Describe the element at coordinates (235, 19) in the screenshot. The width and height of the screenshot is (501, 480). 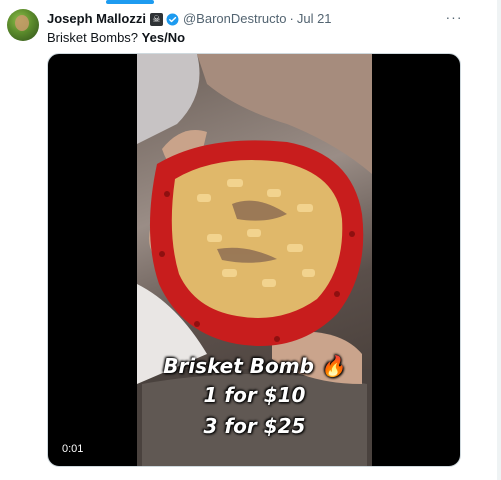
I see `author-handle: @BaronDestructo` at that location.